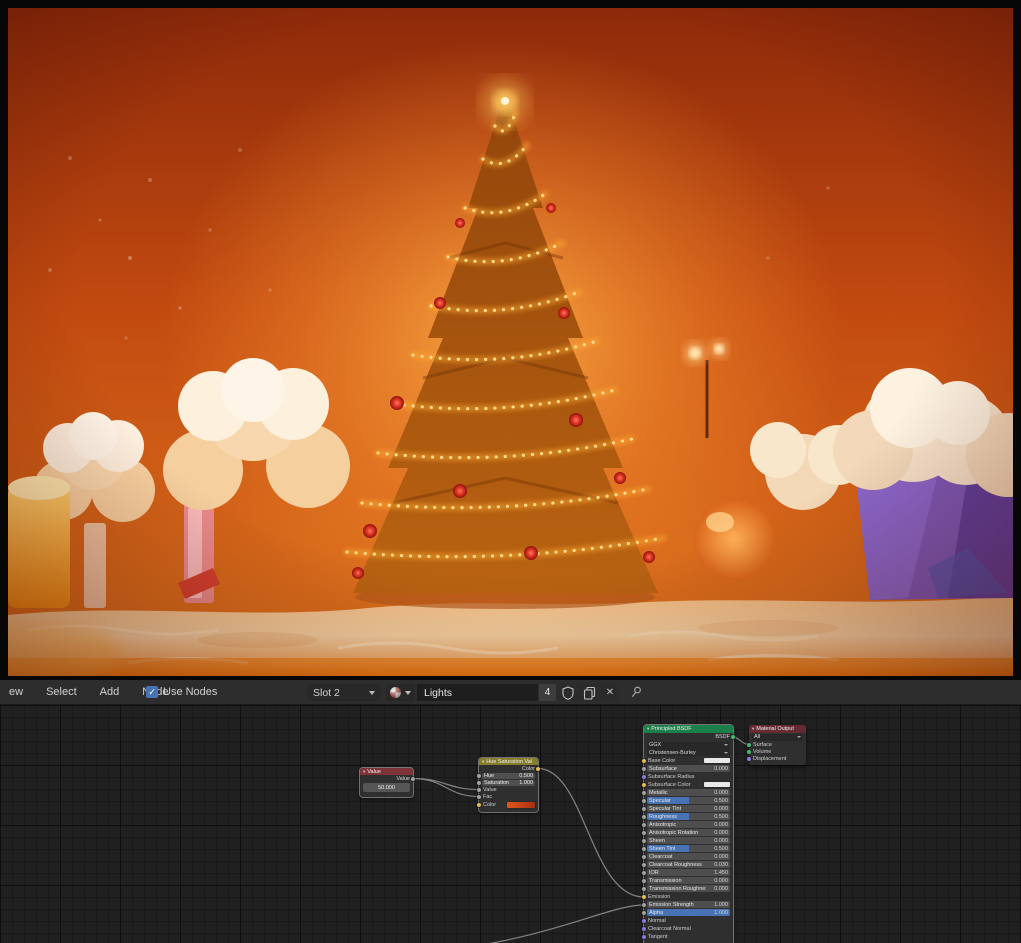  Describe the element at coordinates (567, 692) in the screenshot. I see `fake-user-button` at that location.